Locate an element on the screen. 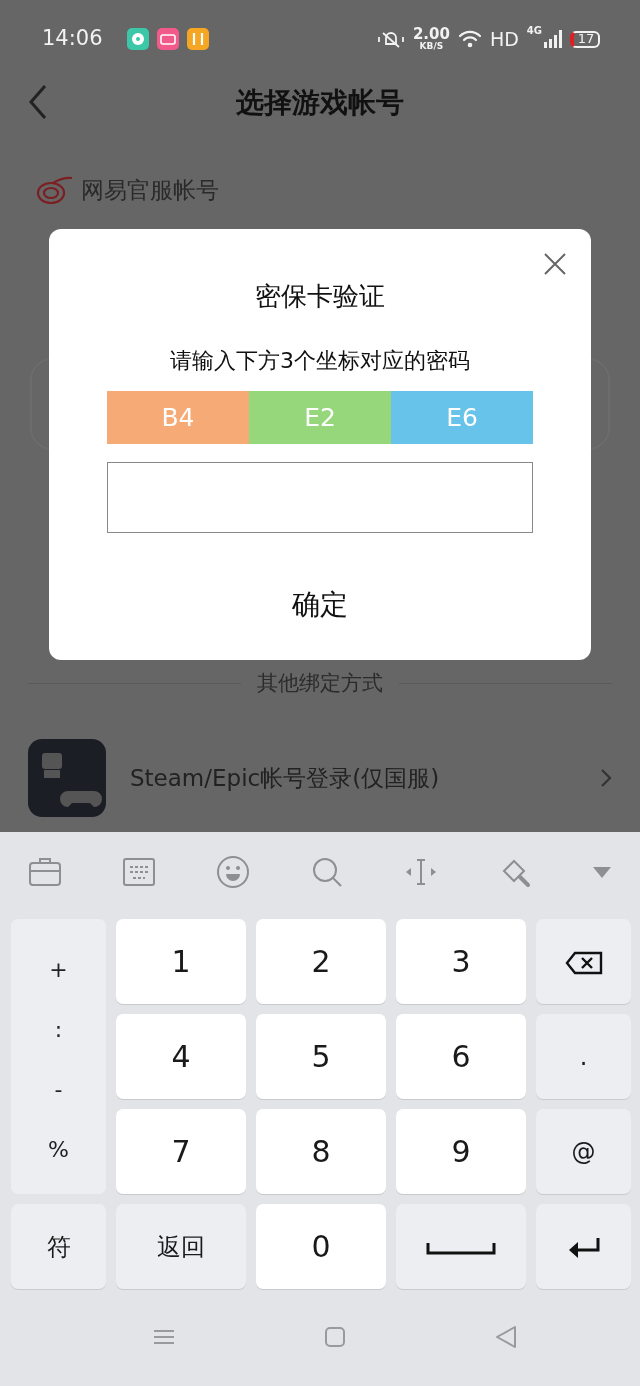 The width and height of the screenshot is (640, 1386). divider-label: 其他绑定方式 is located at coordinates (320, 683).